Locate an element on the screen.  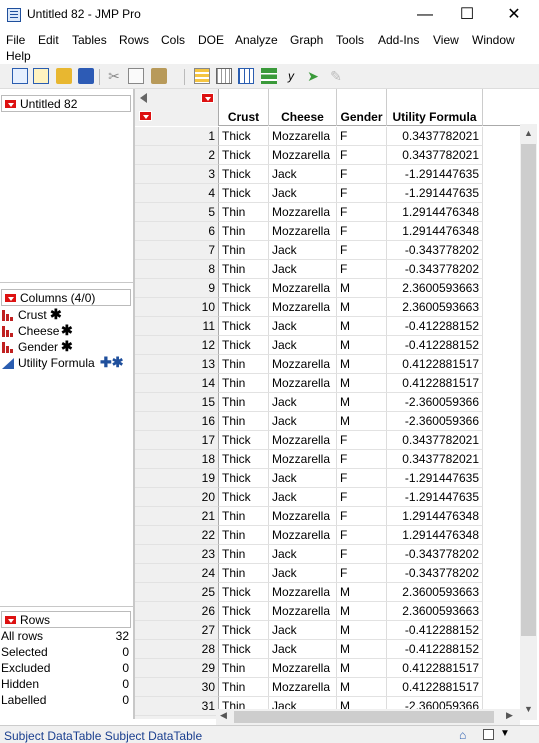
red-triangle-menu-icon is located at coordinates (10, 104).